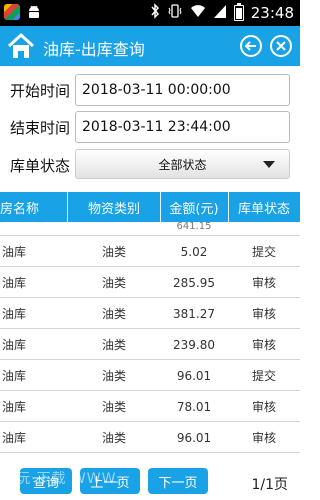 This screenshot has height=500, width=320. What do you see at coordinates (269, 485) in the screenshot?
I see `page-indicator: 1/1页` at bounding box center [269, 485].